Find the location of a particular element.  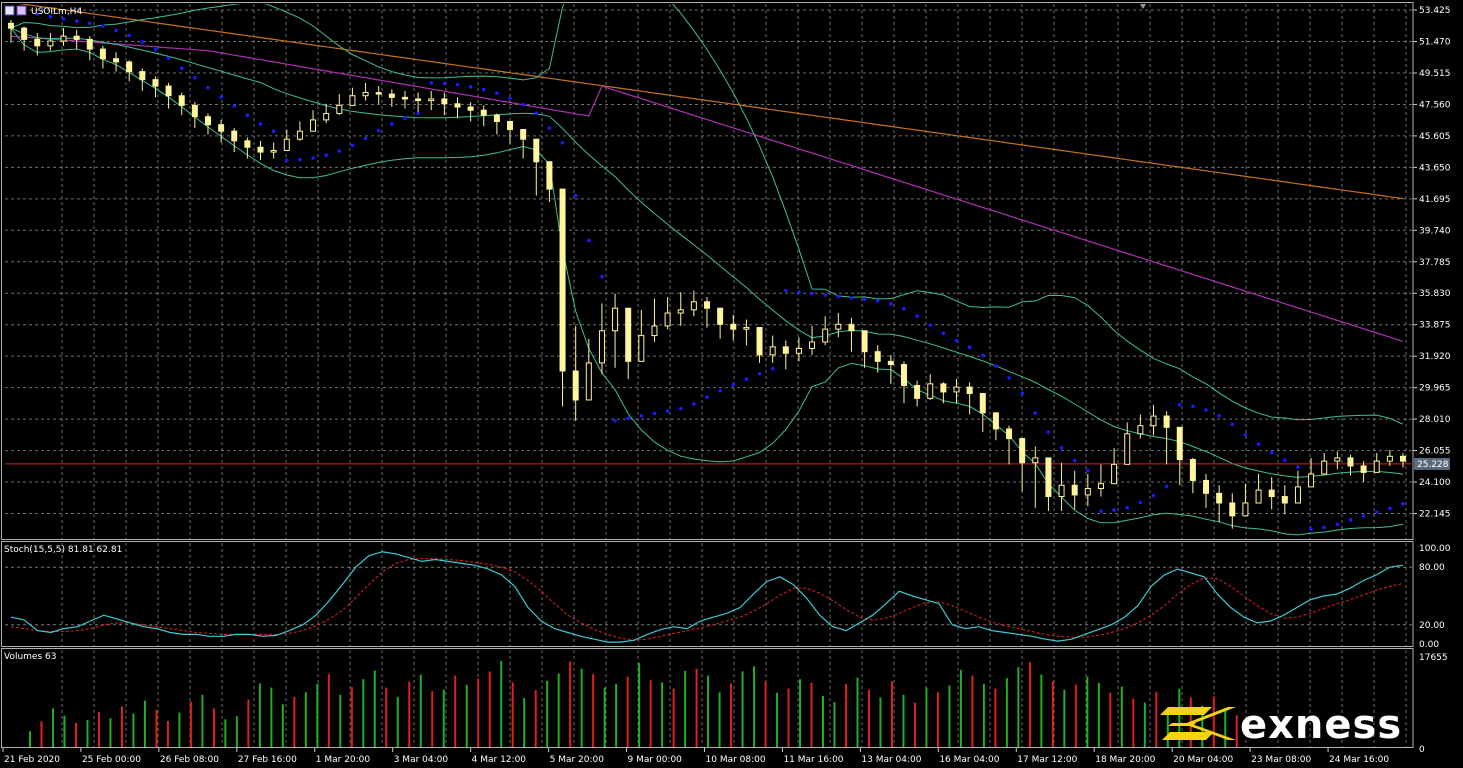

x-tick-label: 21 Feb 2020 is located at coordinates (32, 760).